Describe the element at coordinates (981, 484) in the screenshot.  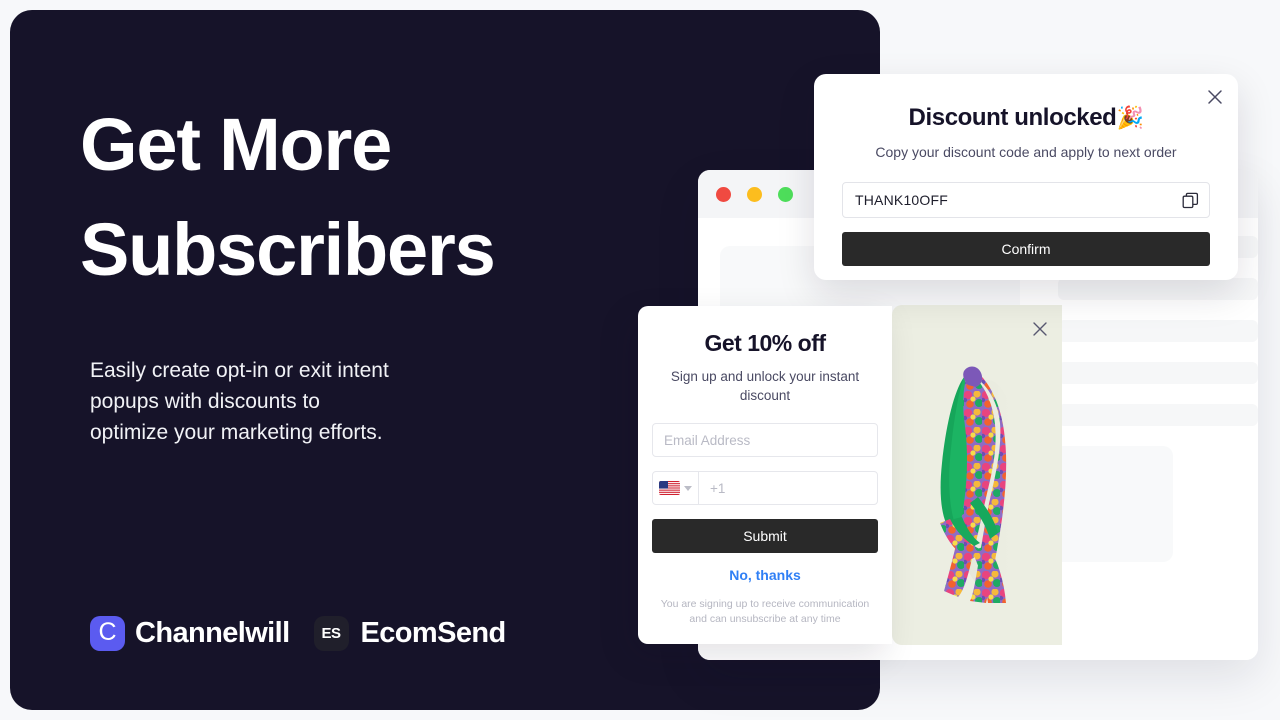
I see `hanging-floral-jacket-image` at that location.